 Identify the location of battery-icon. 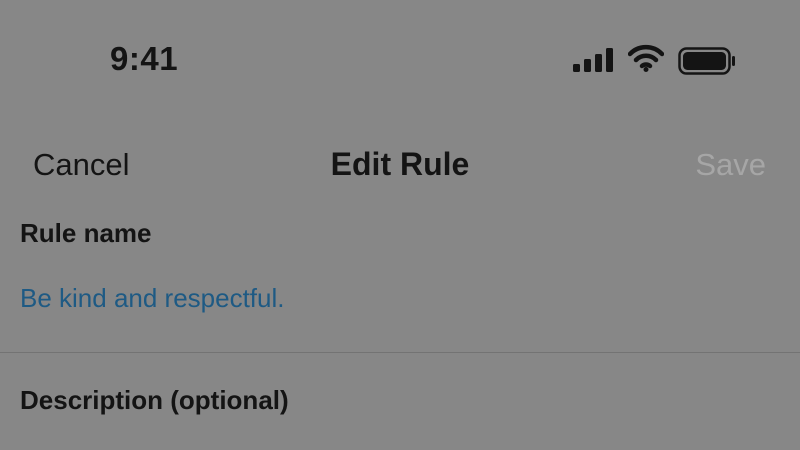
(706, 61).